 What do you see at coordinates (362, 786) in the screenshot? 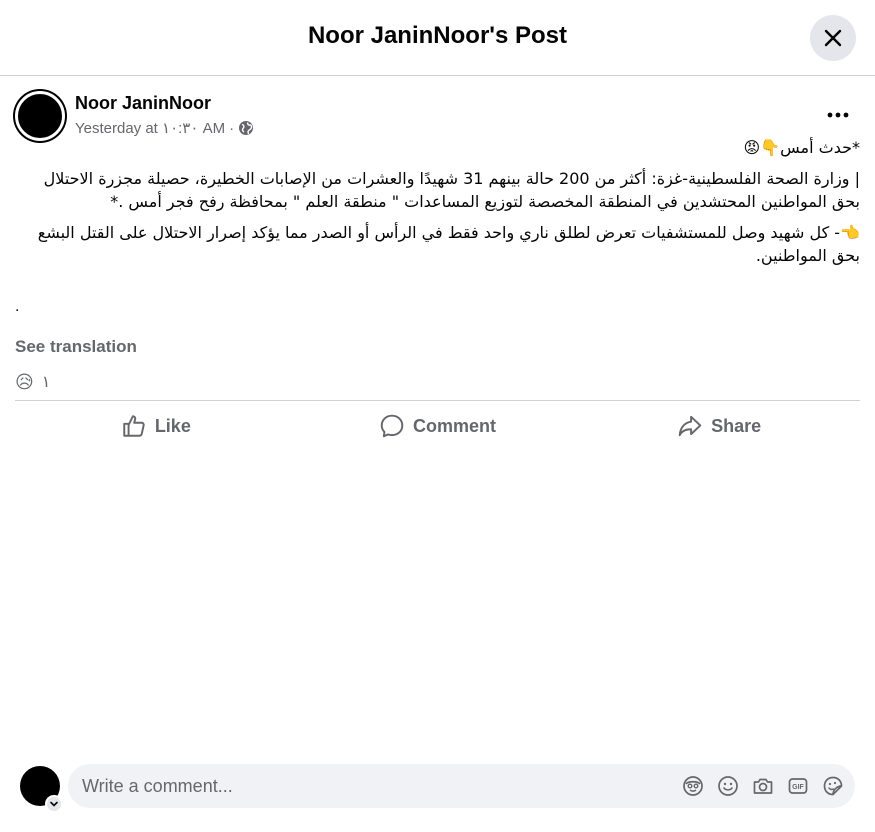
I see `comment-input` at bounding box center [362, 786].